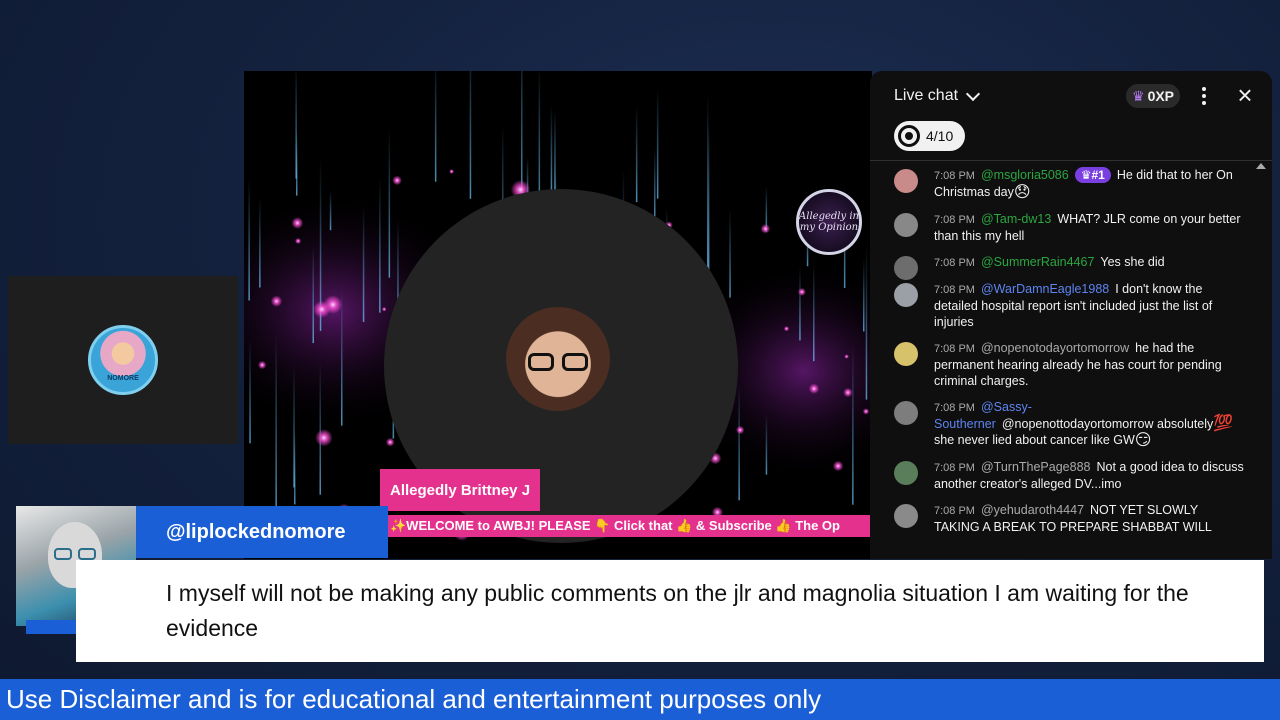  What do you see at coordinates (1045, 289) in the screenshot?
I see `message-author: @WarDamnEagle1988` at bounding box center [1045, 289].